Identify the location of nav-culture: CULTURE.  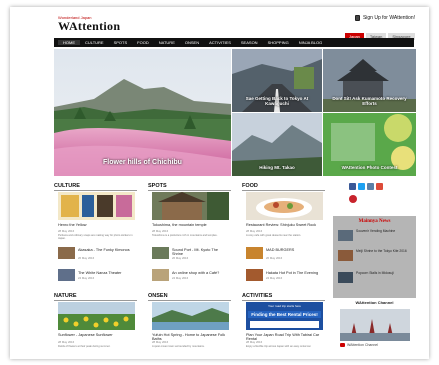
(94, 42).